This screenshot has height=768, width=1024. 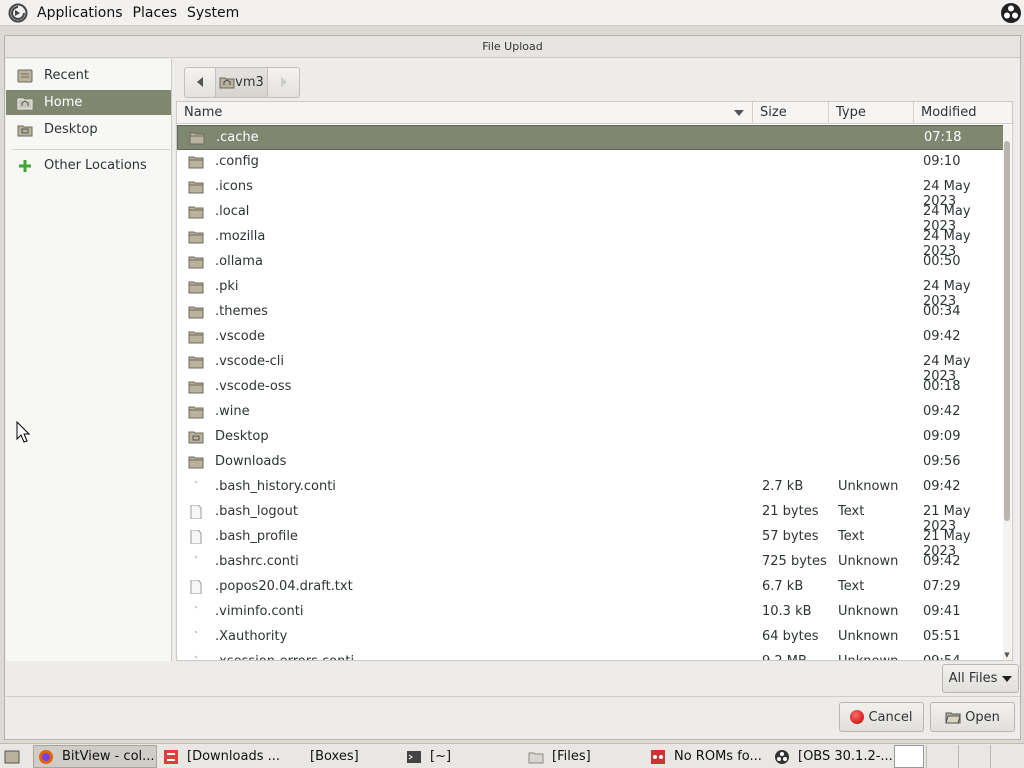 What do you see at coordinates (942, 586) in the screenshot?
I see `file-modified: 07:29` at bounding box center [942, 586].